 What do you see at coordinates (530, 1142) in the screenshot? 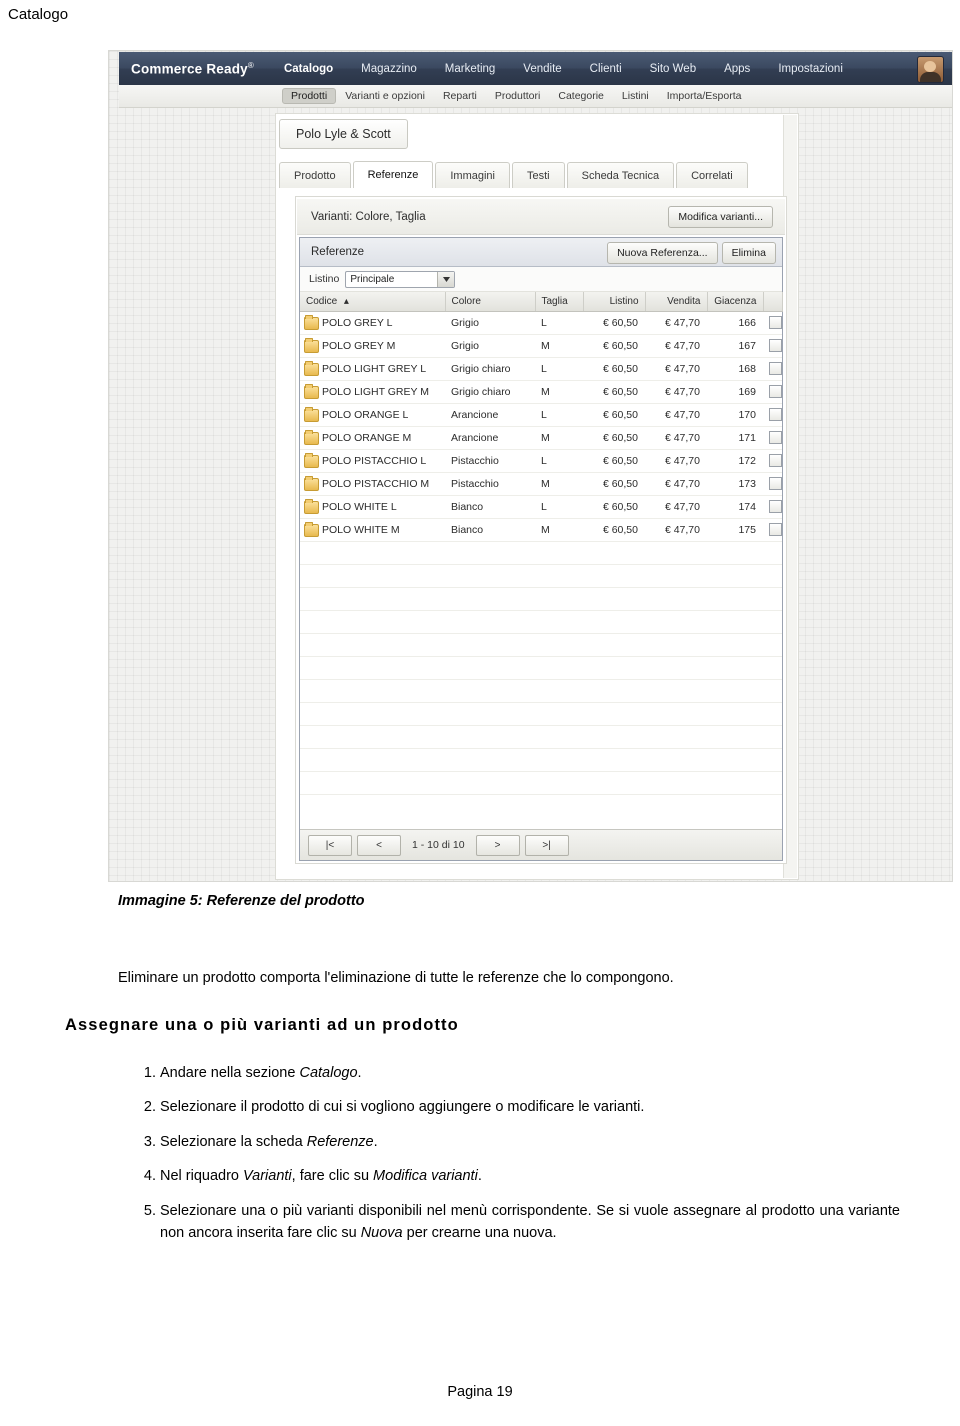
I see `list-item: Selezionare la scheda Referenze.` at bounding box center [530, 1142].